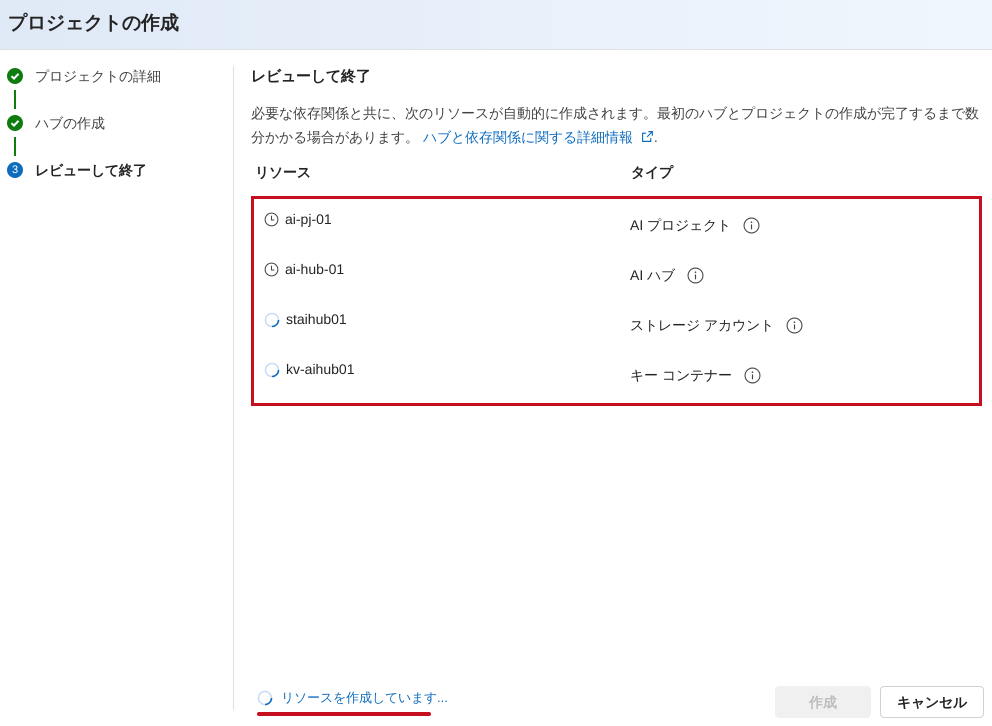 This screenshot has height=726, width=992. I want to click on resource-type: AI ハブ, so click(653, 275).